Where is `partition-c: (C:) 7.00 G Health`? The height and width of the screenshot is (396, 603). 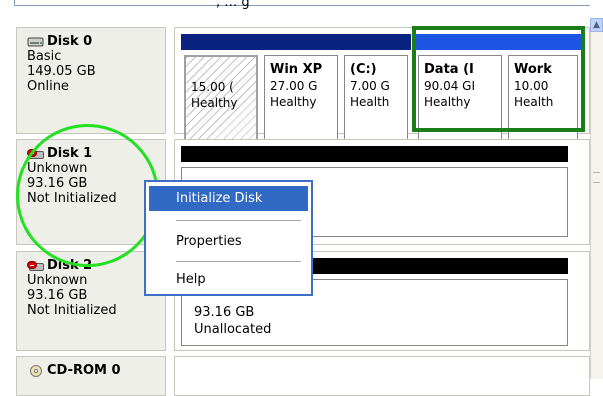 partition-c: (C:) 7.00 G Health is located at coordinates (376, 91).